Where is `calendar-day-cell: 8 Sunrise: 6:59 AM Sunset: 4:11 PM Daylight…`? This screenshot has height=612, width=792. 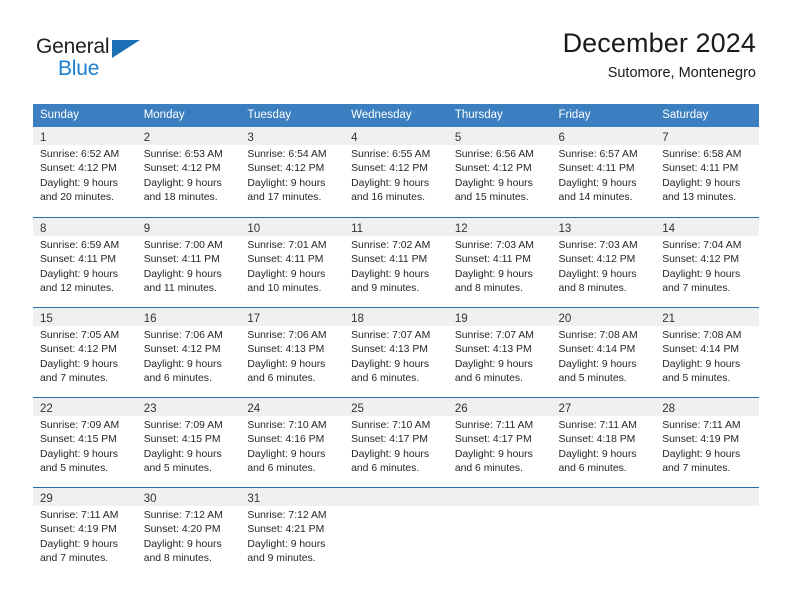 calendar-day-cell: 8 Sunrise: 6:59 AM Sunset: 4:11 PM Daylight… is located at coordinates (85, 262).